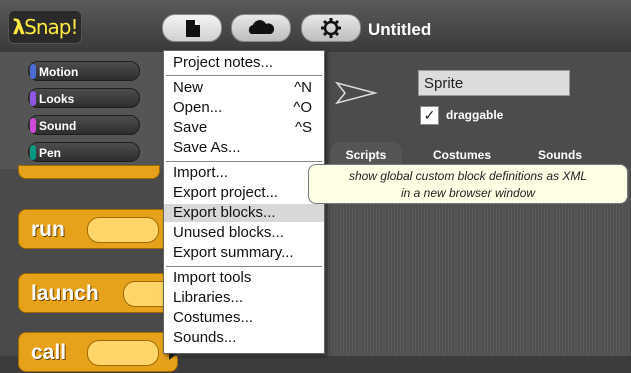 This screenshot has height=373, width=631. What do you see at coordinates (84, 152) in the screenshot?
I see `category-pen: Pen` at bounding box center [84, 152].